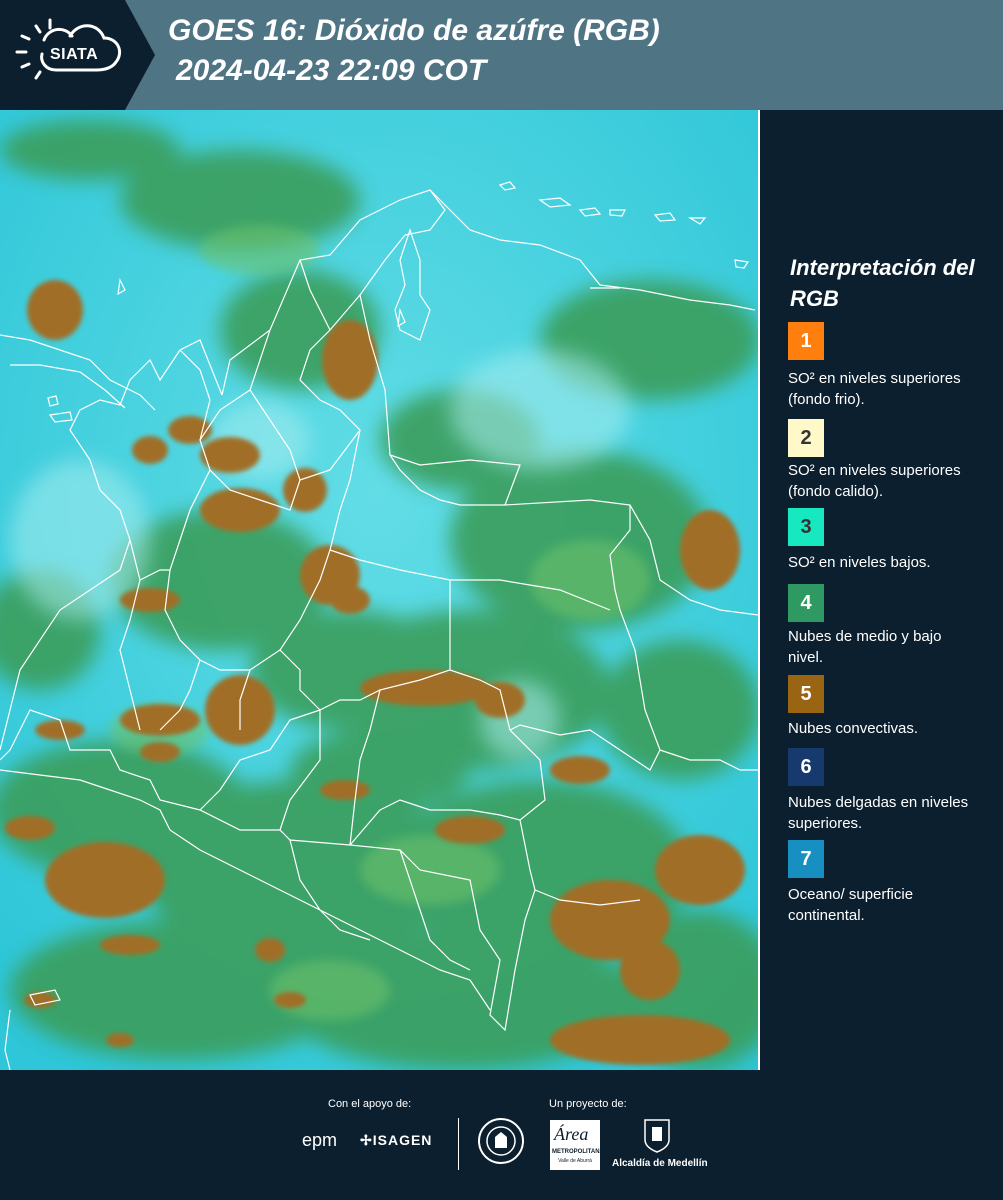 This screenshot has width=1003, height=1200. What do you see at coordinates (878, 813) in the screenshot?
I see `legend-label-6: Nubes delgadas en niveles superiores.` at bounding box center [878, 813].